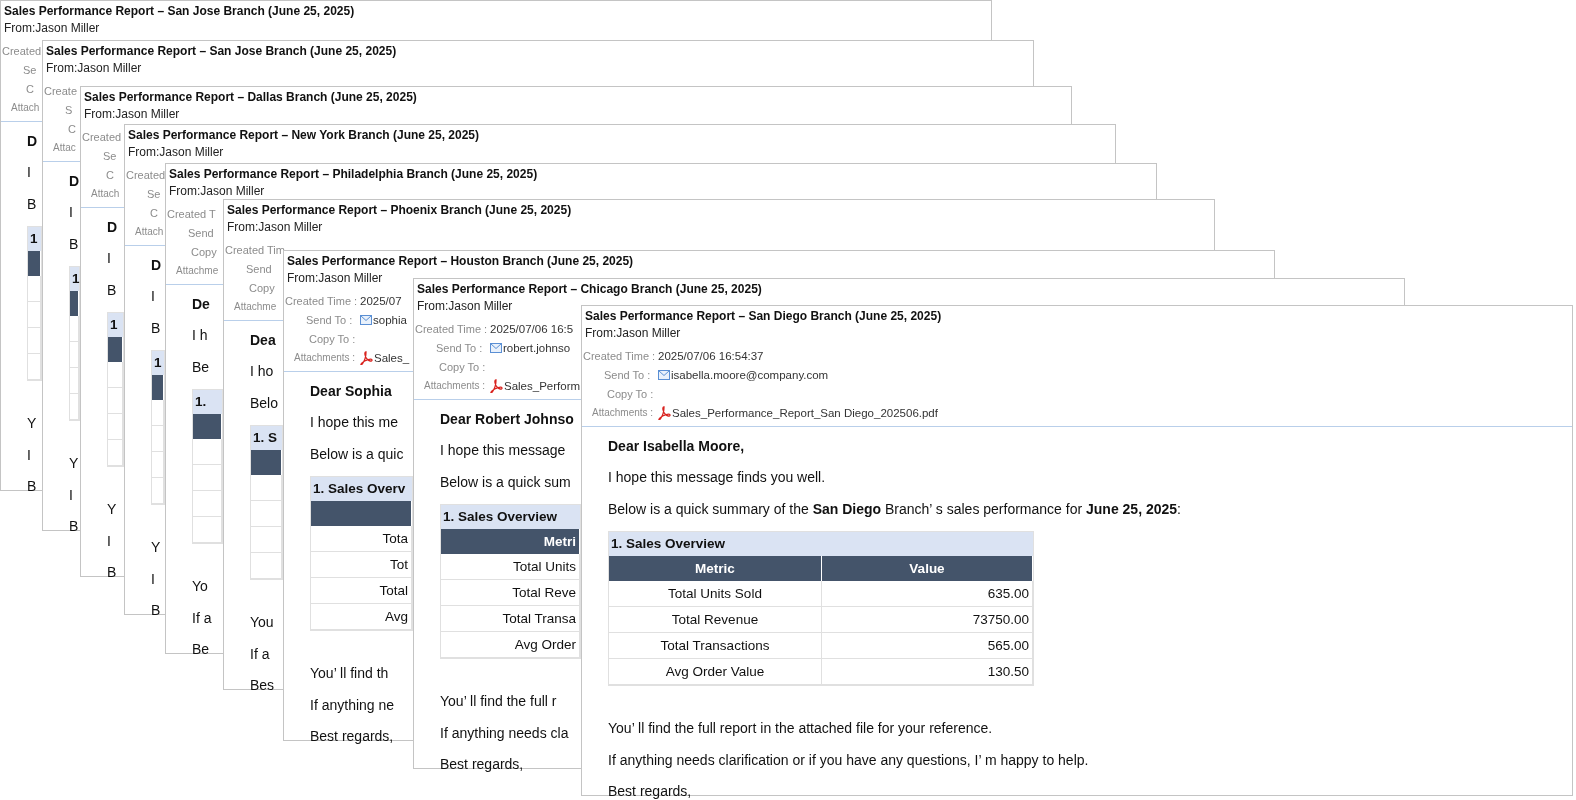 The height and width of the screenshot is (800, 1576). I want to click on email-paragraph: Belo, so click(264, 403).